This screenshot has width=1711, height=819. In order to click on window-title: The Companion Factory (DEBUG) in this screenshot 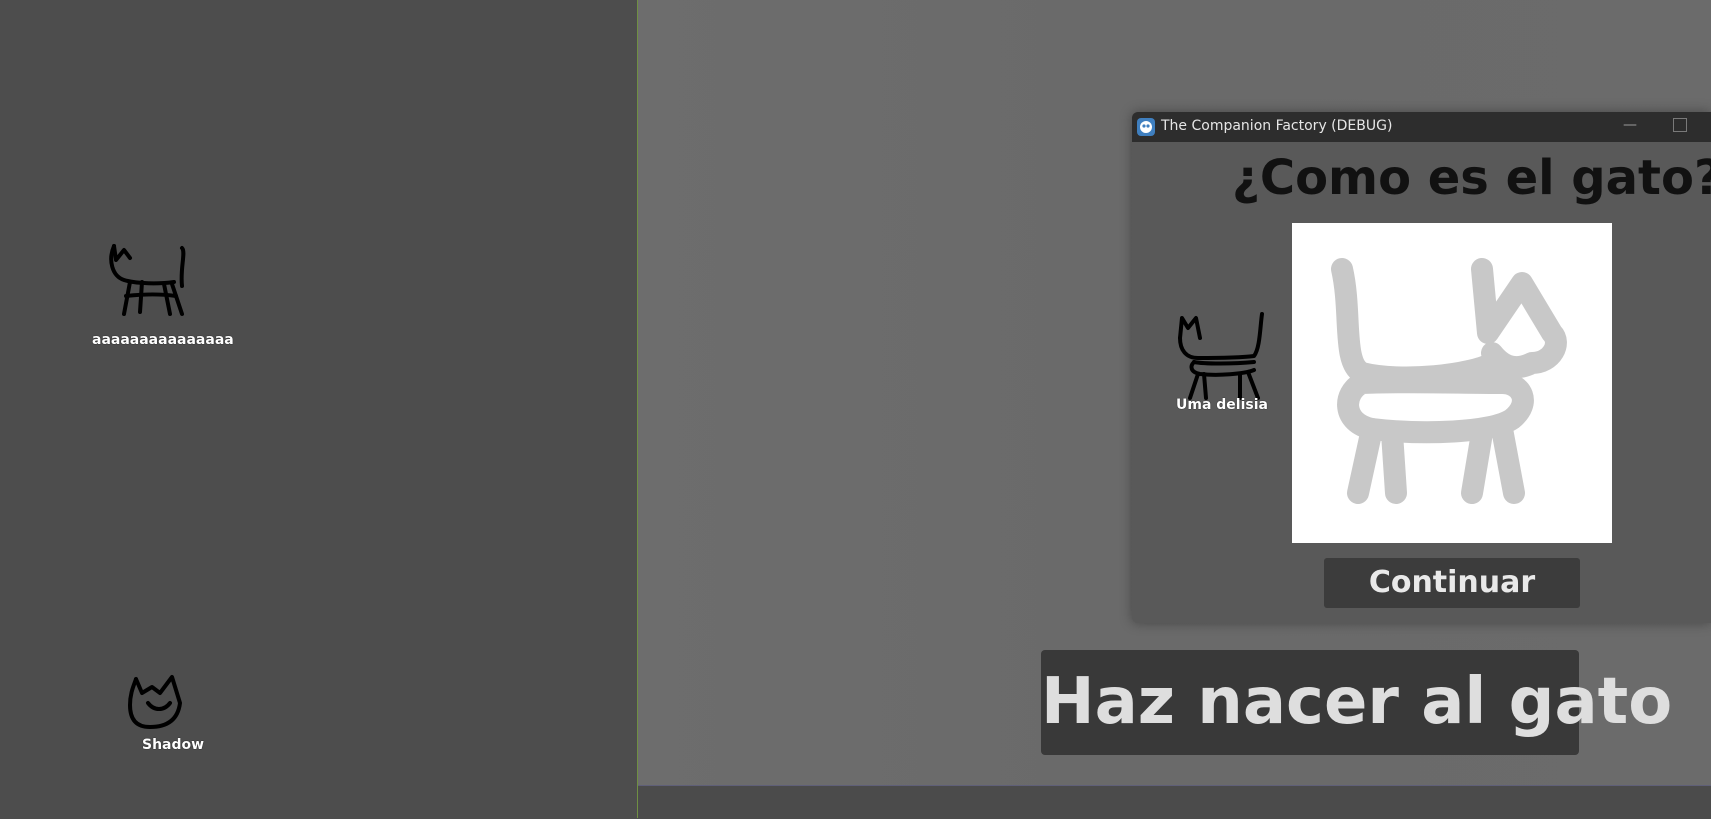, I will do `click(1277, 126)`.